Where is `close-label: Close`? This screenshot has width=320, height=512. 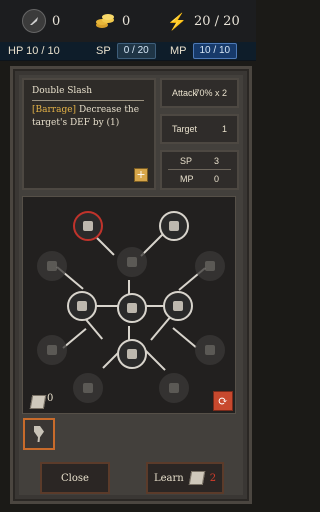 close-label: Close is located at coordinates (75, 478).